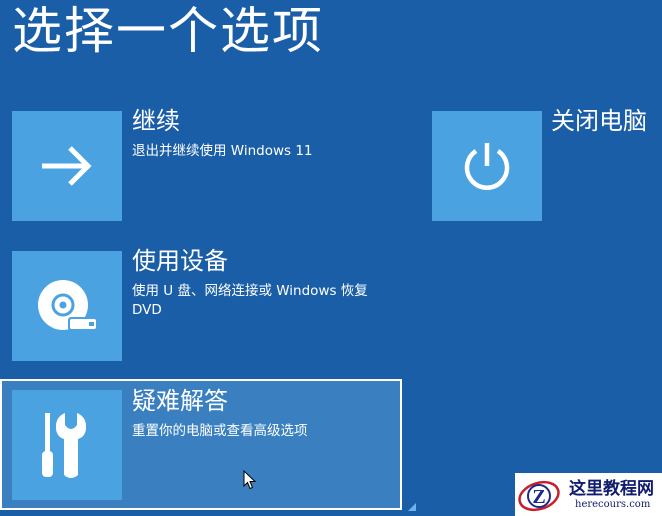 The width and height of the screenshot is (662, 516). I want to click on continue-title: 继续, so click(156, 121).